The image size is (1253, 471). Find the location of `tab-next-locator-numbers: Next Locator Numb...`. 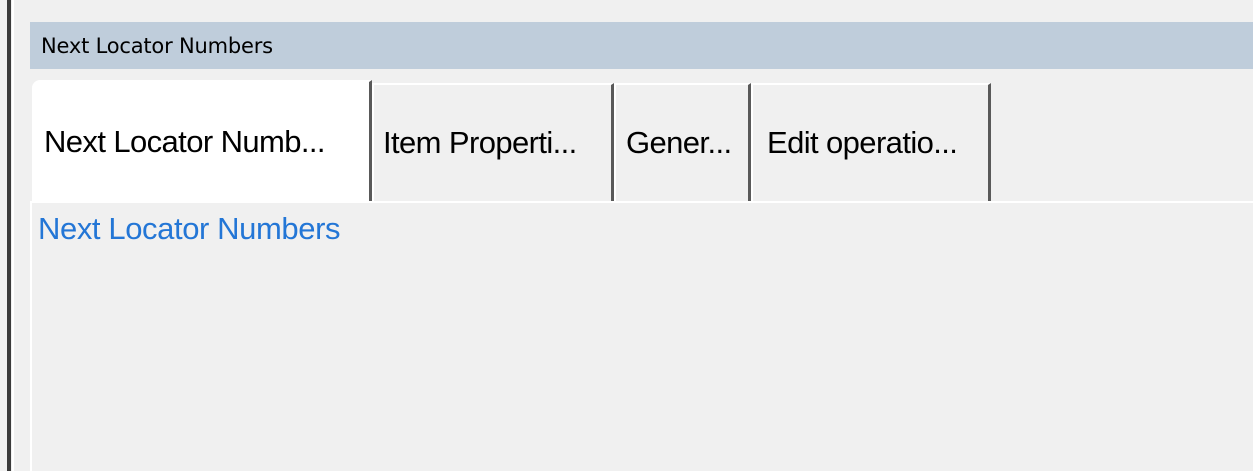

tab-next-locator-numbers: Next Locator Numb... is located at coordinates (202, 140).